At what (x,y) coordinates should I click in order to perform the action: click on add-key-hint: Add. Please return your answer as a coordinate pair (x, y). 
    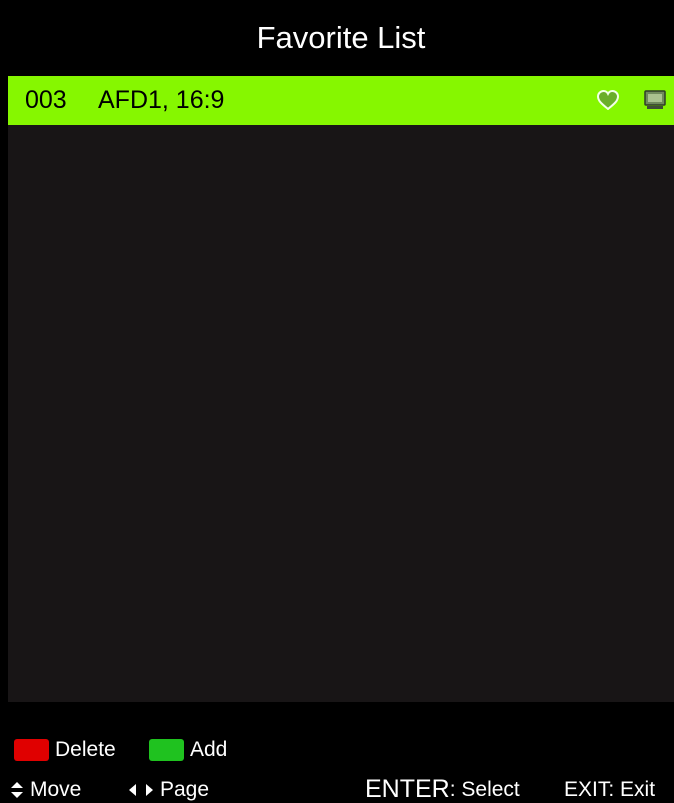
    Looking at the image, I should click on (188, 750).